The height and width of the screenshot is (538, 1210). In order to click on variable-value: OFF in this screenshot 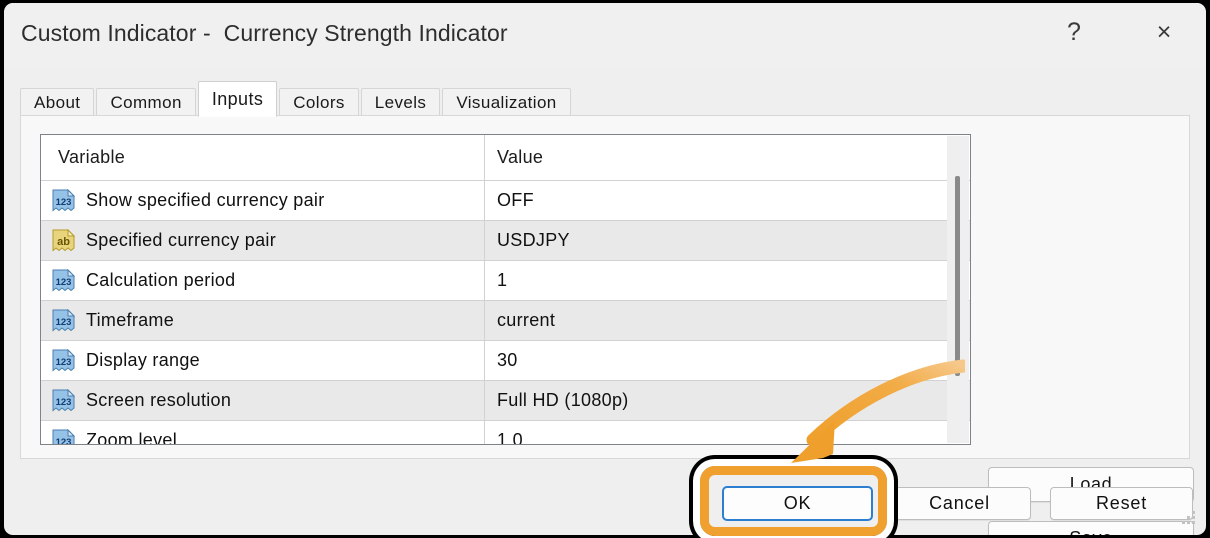, I will do `click(515, 200)`.